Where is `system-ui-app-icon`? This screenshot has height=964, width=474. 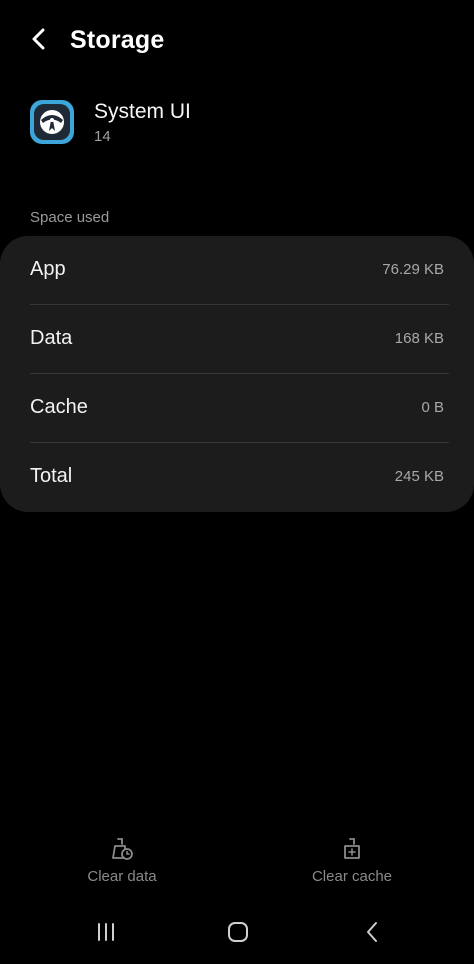 system-ui-app-icon is located at coordinates (52, 122).